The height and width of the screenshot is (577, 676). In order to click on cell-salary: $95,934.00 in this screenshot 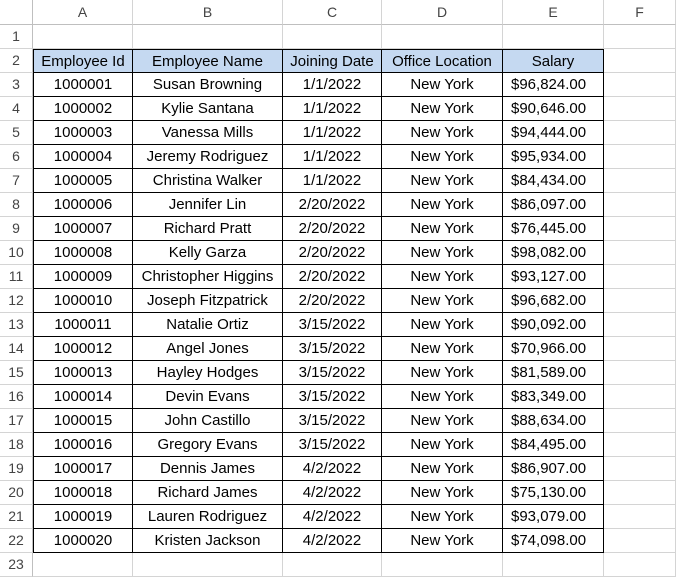, I will do `click(553, 157)`.